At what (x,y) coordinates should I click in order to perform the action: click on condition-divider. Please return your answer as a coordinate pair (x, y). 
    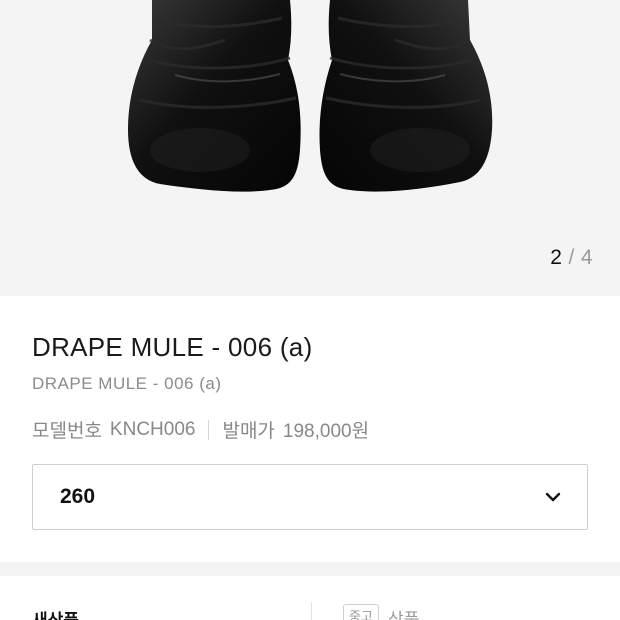
    Looking at the image, I should click on (311, 611).